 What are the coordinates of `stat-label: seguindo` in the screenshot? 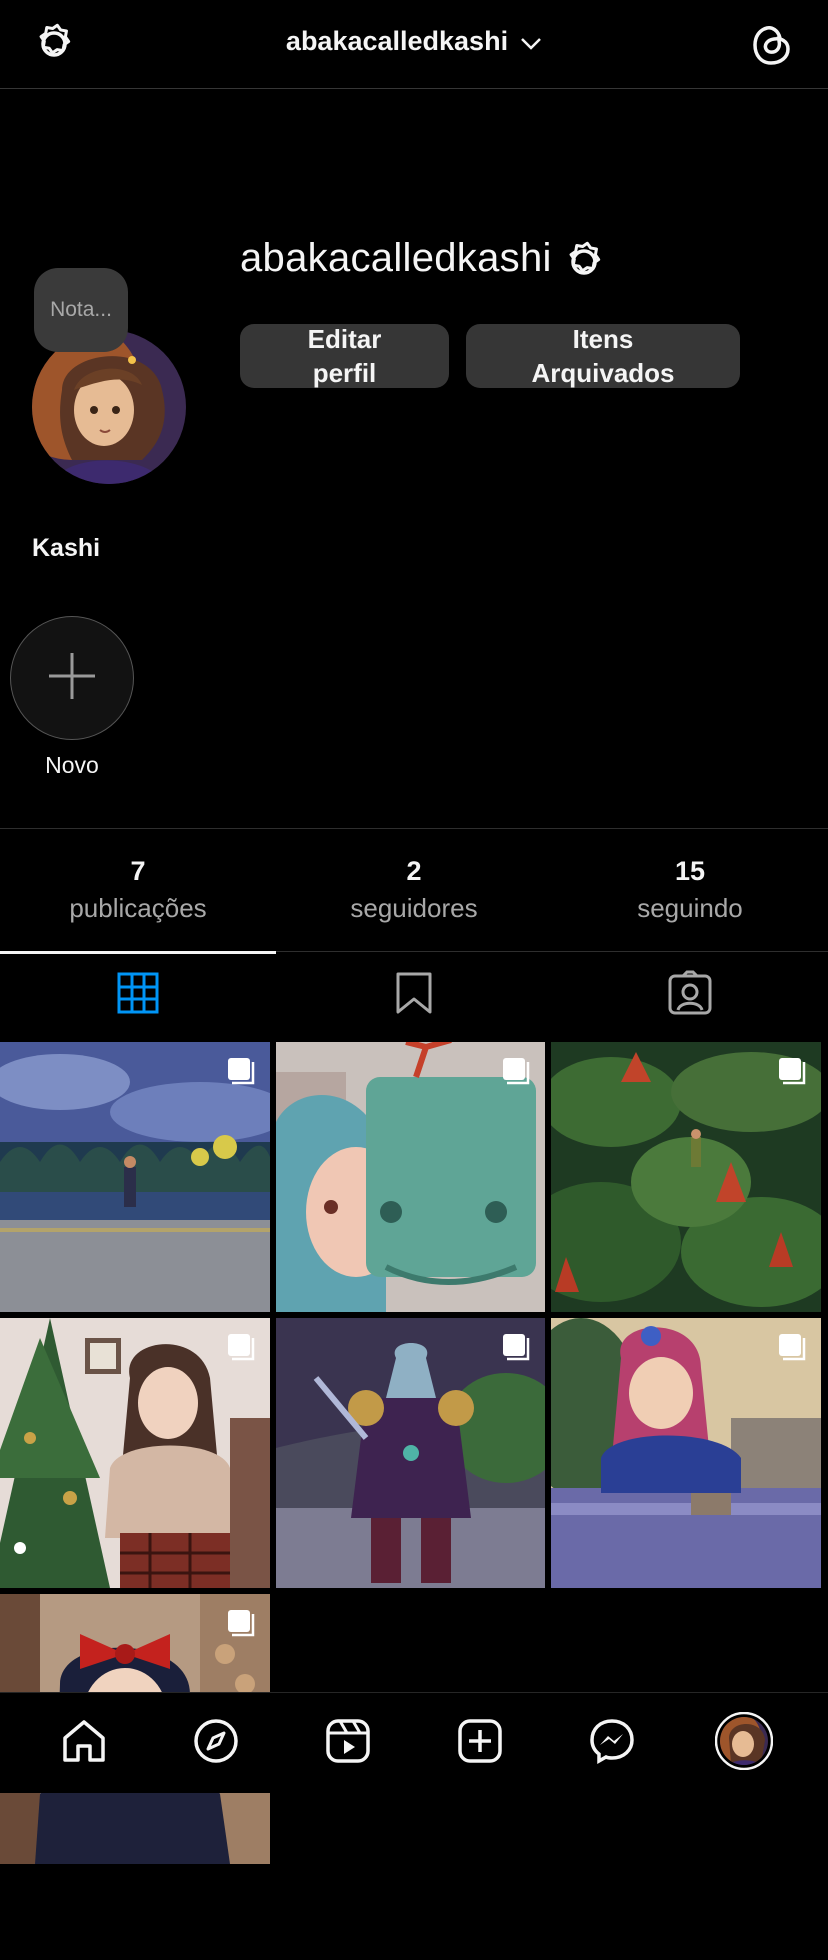 It's located at (690, 908).